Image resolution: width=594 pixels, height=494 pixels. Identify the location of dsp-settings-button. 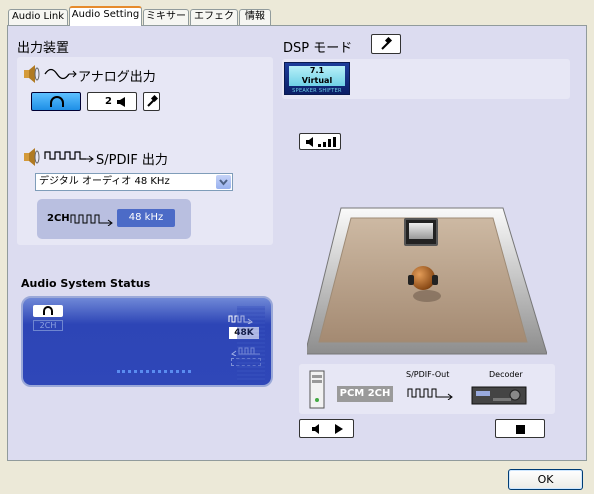
(386, 44).